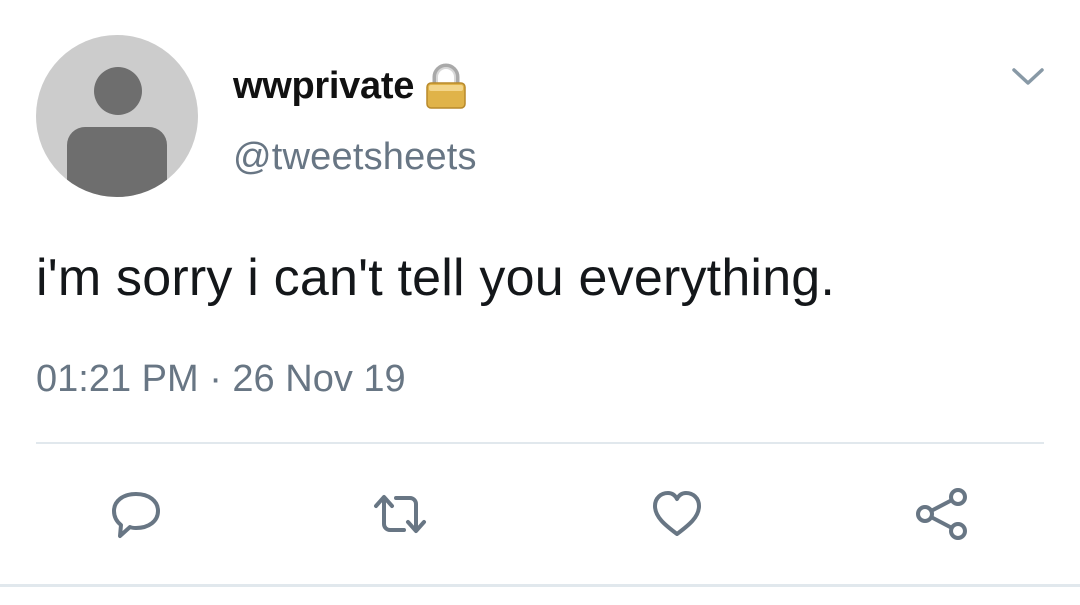 The image size is (1080, 605). I want to click on user-info: wwprivate @tweetsheets, so click(355, 118).